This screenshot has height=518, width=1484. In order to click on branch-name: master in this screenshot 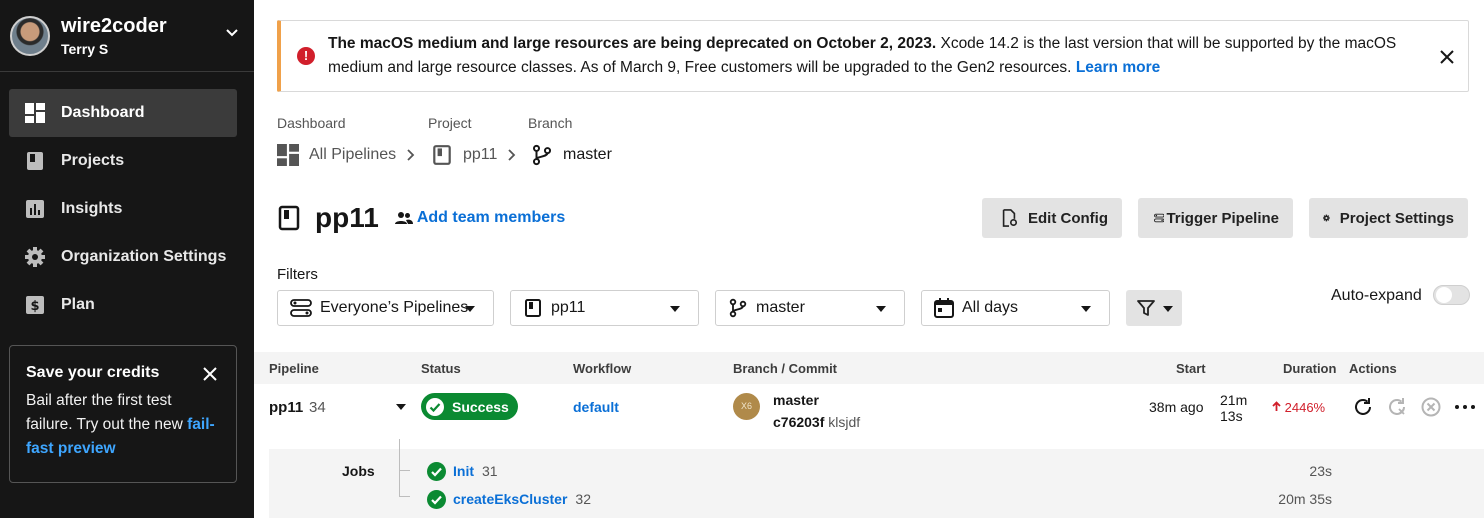, I will do `click(796, 400)`.